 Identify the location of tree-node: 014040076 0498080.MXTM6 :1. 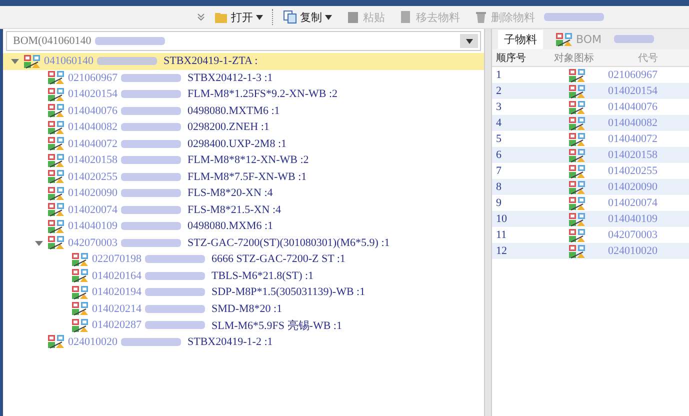
(243, 110).